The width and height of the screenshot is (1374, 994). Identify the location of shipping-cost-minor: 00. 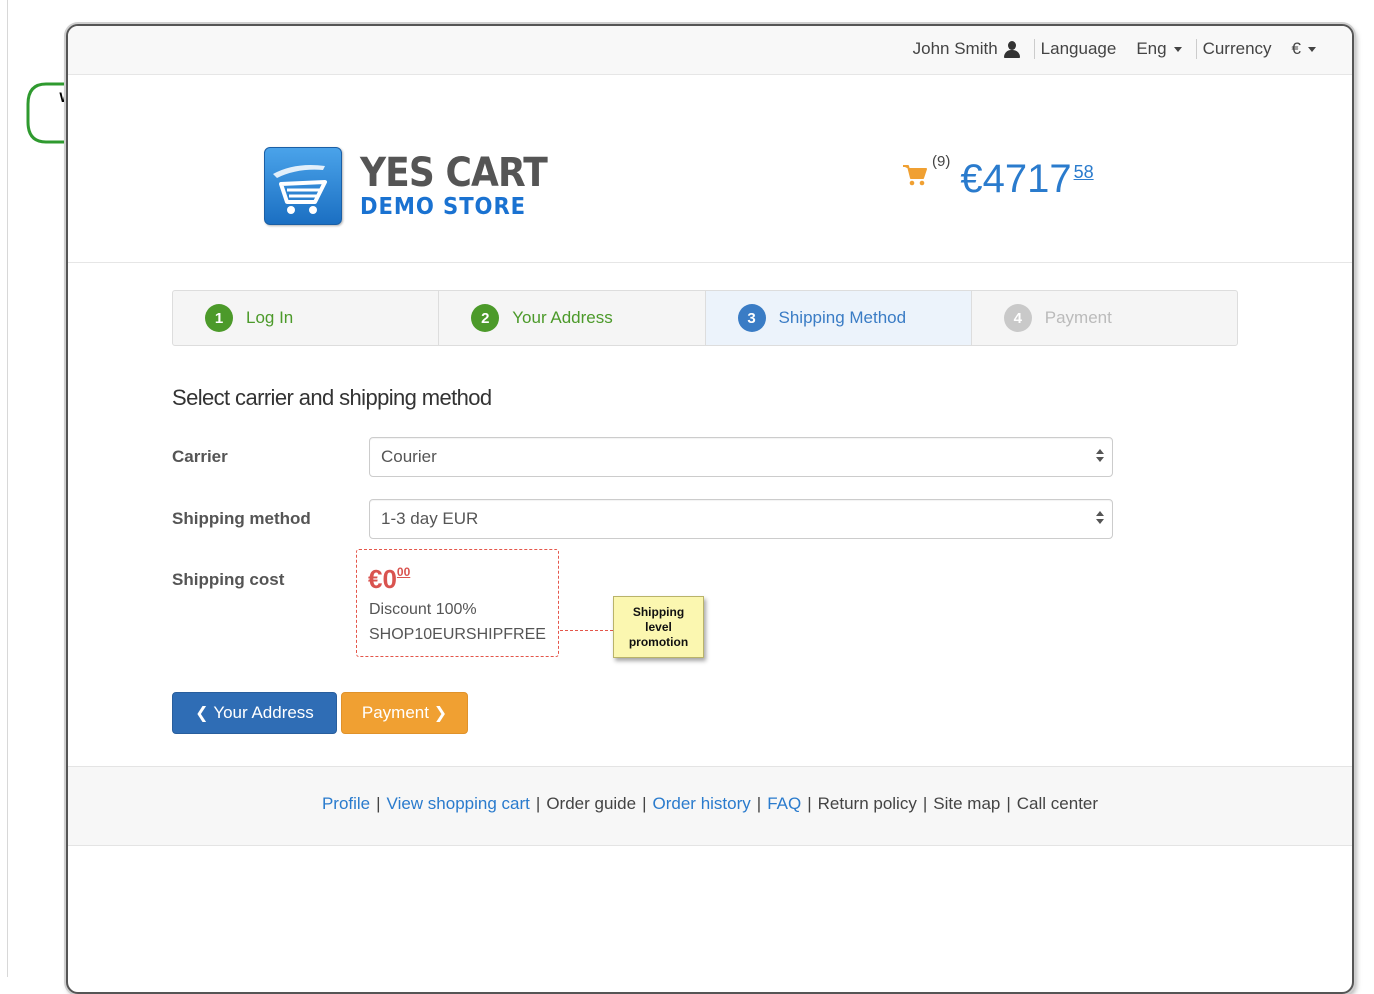
(403, 572).